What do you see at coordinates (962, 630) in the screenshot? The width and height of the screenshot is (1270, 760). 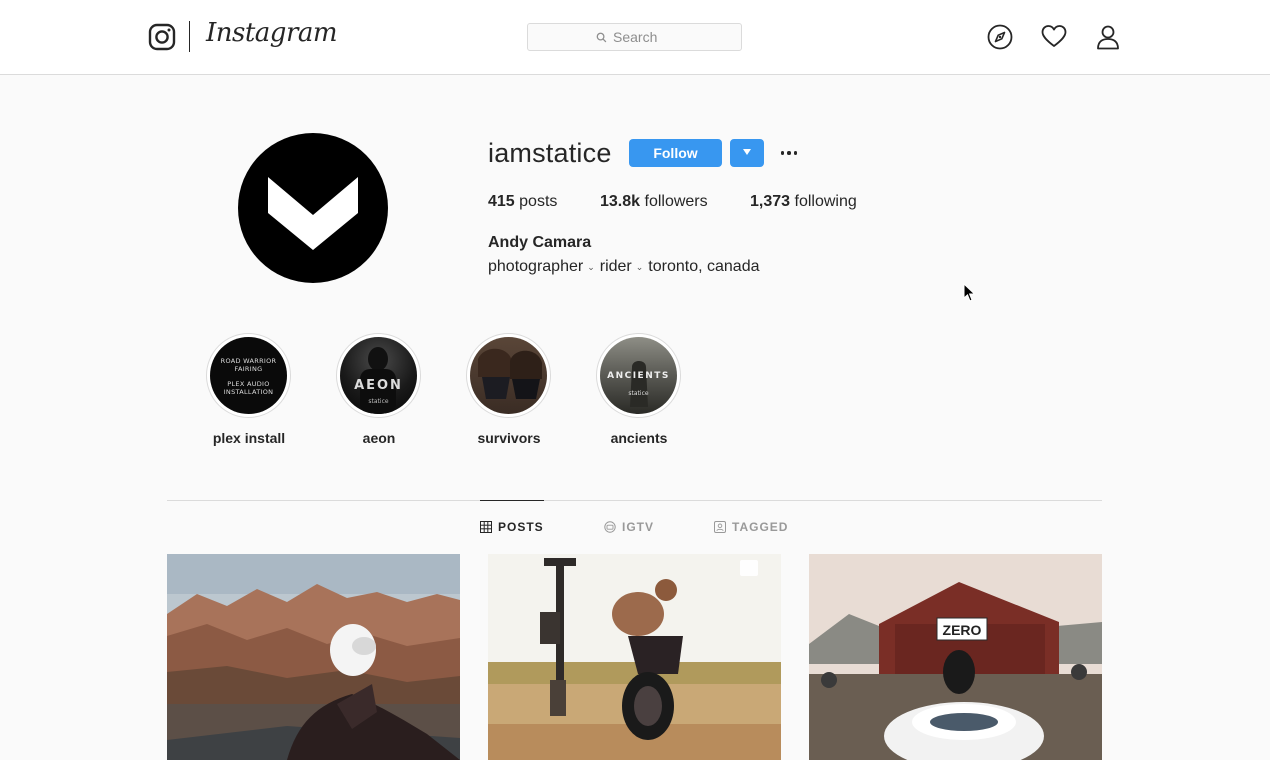 I see `zero-sign-text: ZERO` at bounding box center [962, 630].